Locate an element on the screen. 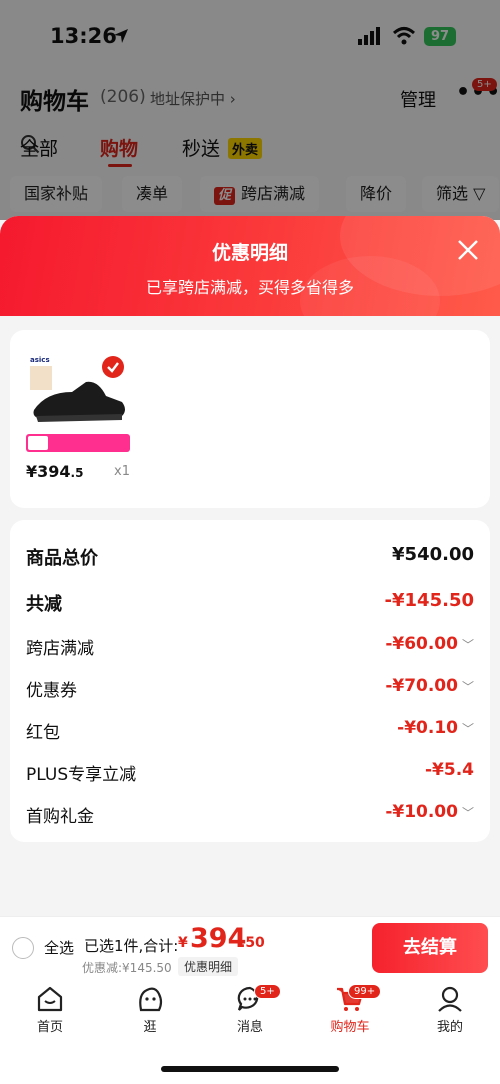 This screenshot has width=500, height=1084. row-value: -¥60.00 is located at coordinates (421, 644).